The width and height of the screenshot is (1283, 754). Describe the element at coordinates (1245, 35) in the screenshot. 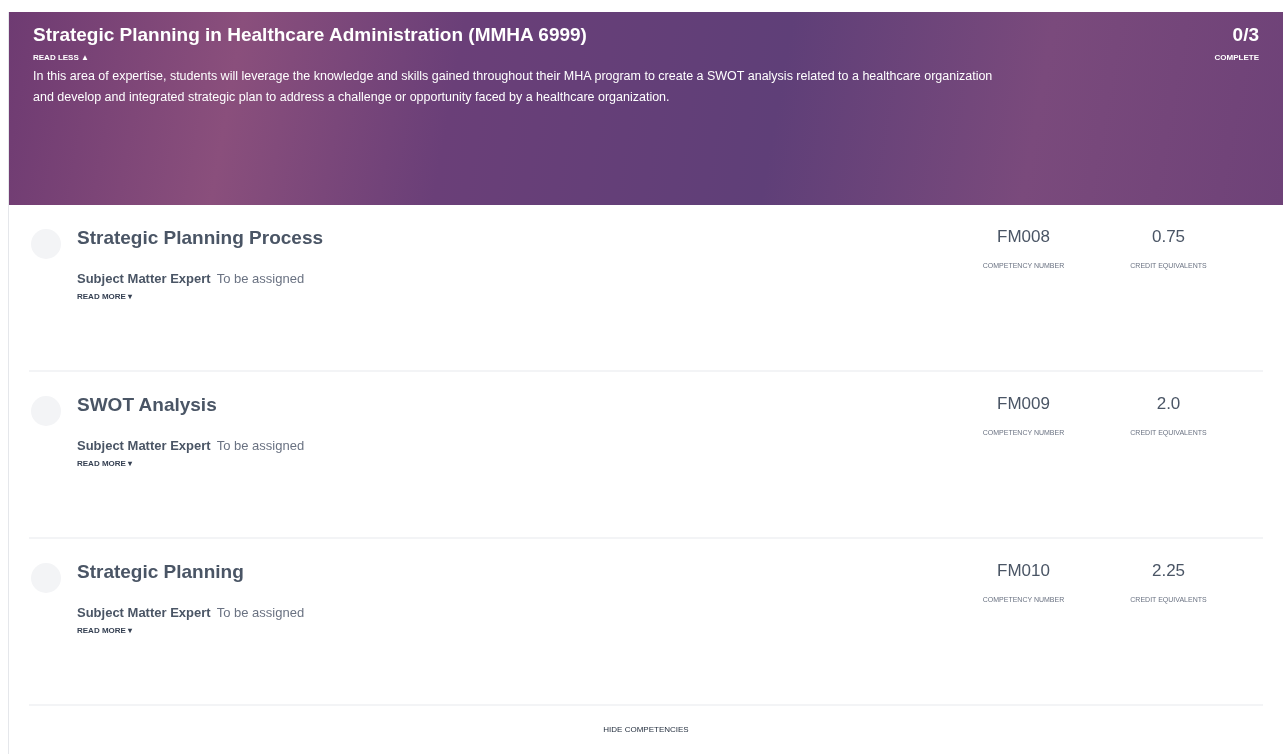

I see `progress-count: 0/3` at that location.